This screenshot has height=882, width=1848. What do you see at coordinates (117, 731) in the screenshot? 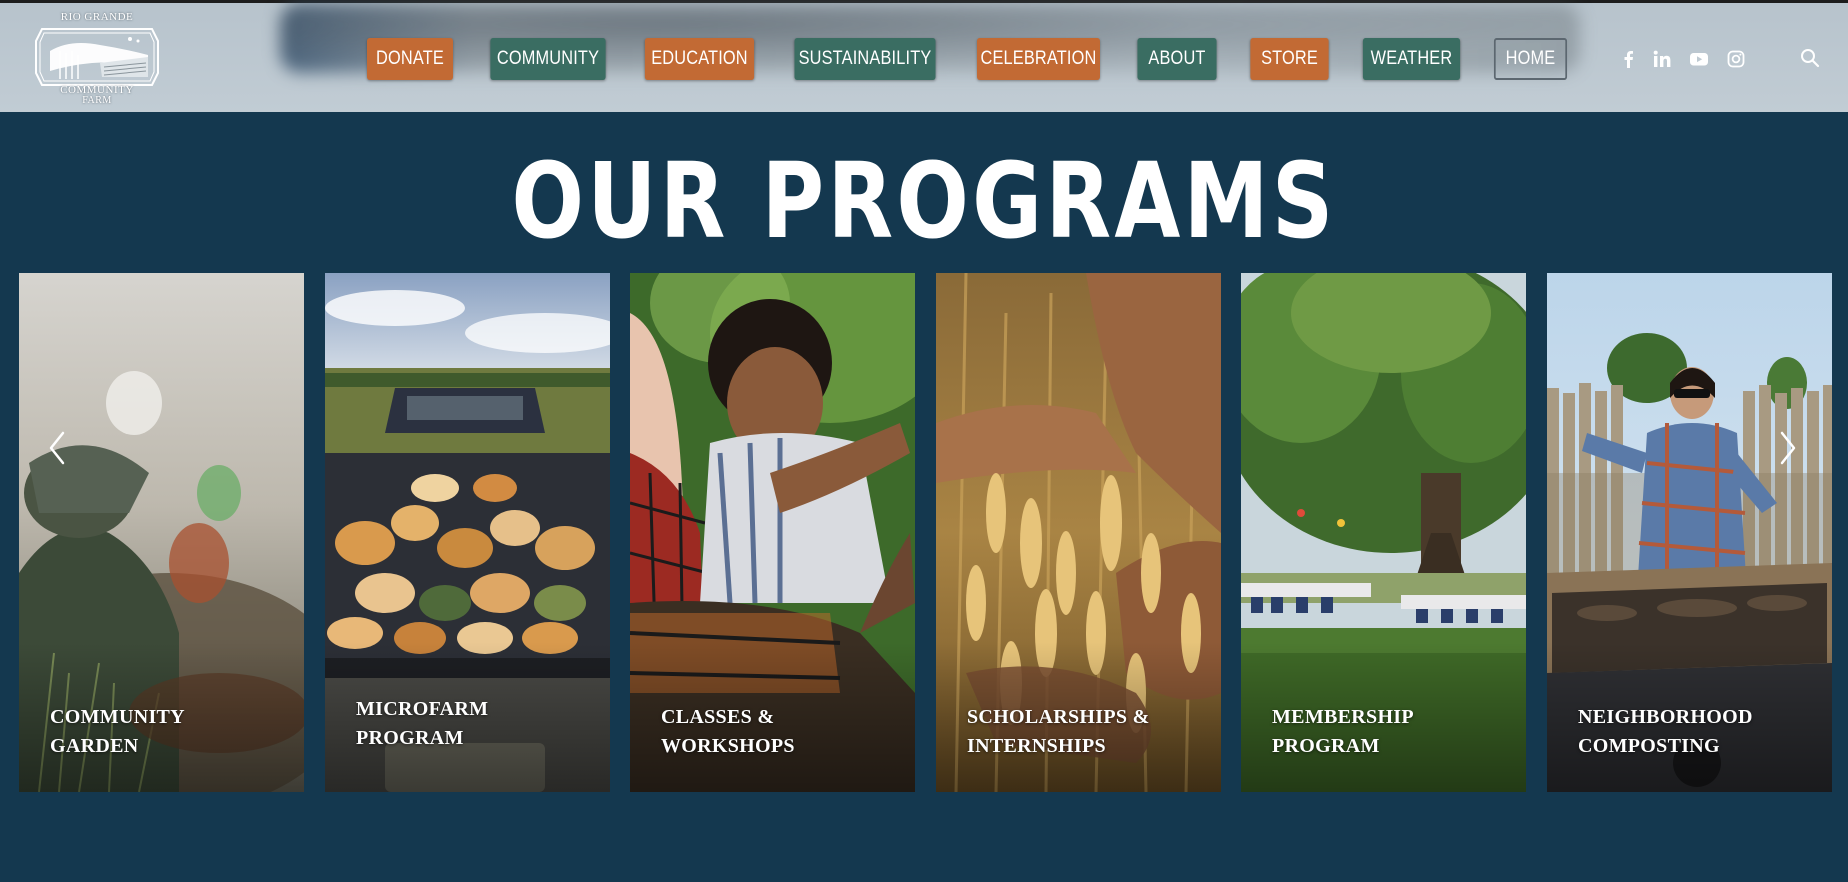
I see `card-label-community-garden: COMMUNITY GARDEN` at bounding box center [117, 731].